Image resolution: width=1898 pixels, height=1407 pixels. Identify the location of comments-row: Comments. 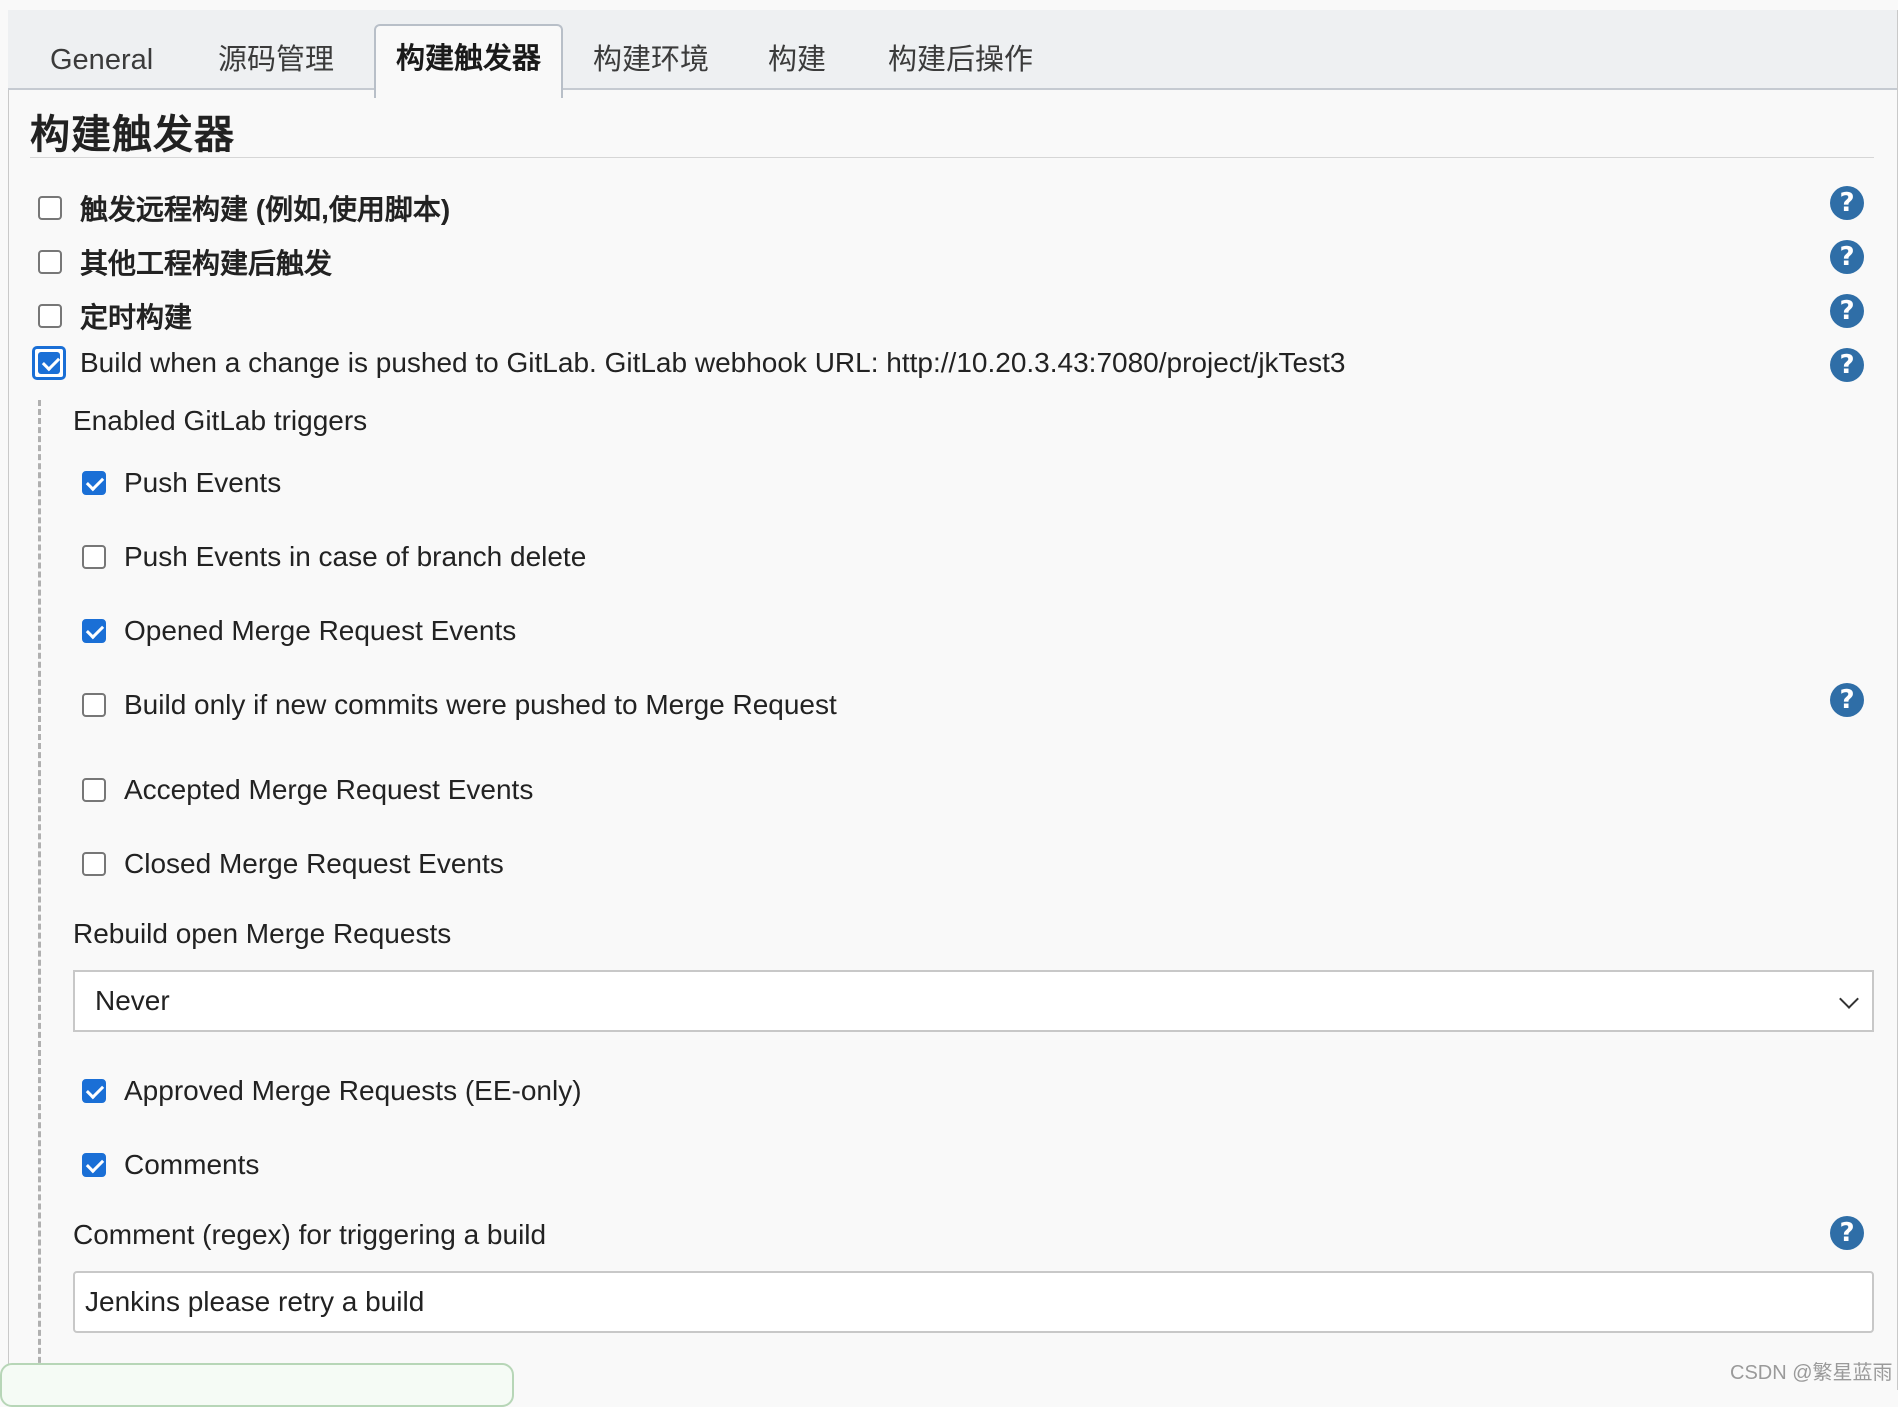
(170, 1165).